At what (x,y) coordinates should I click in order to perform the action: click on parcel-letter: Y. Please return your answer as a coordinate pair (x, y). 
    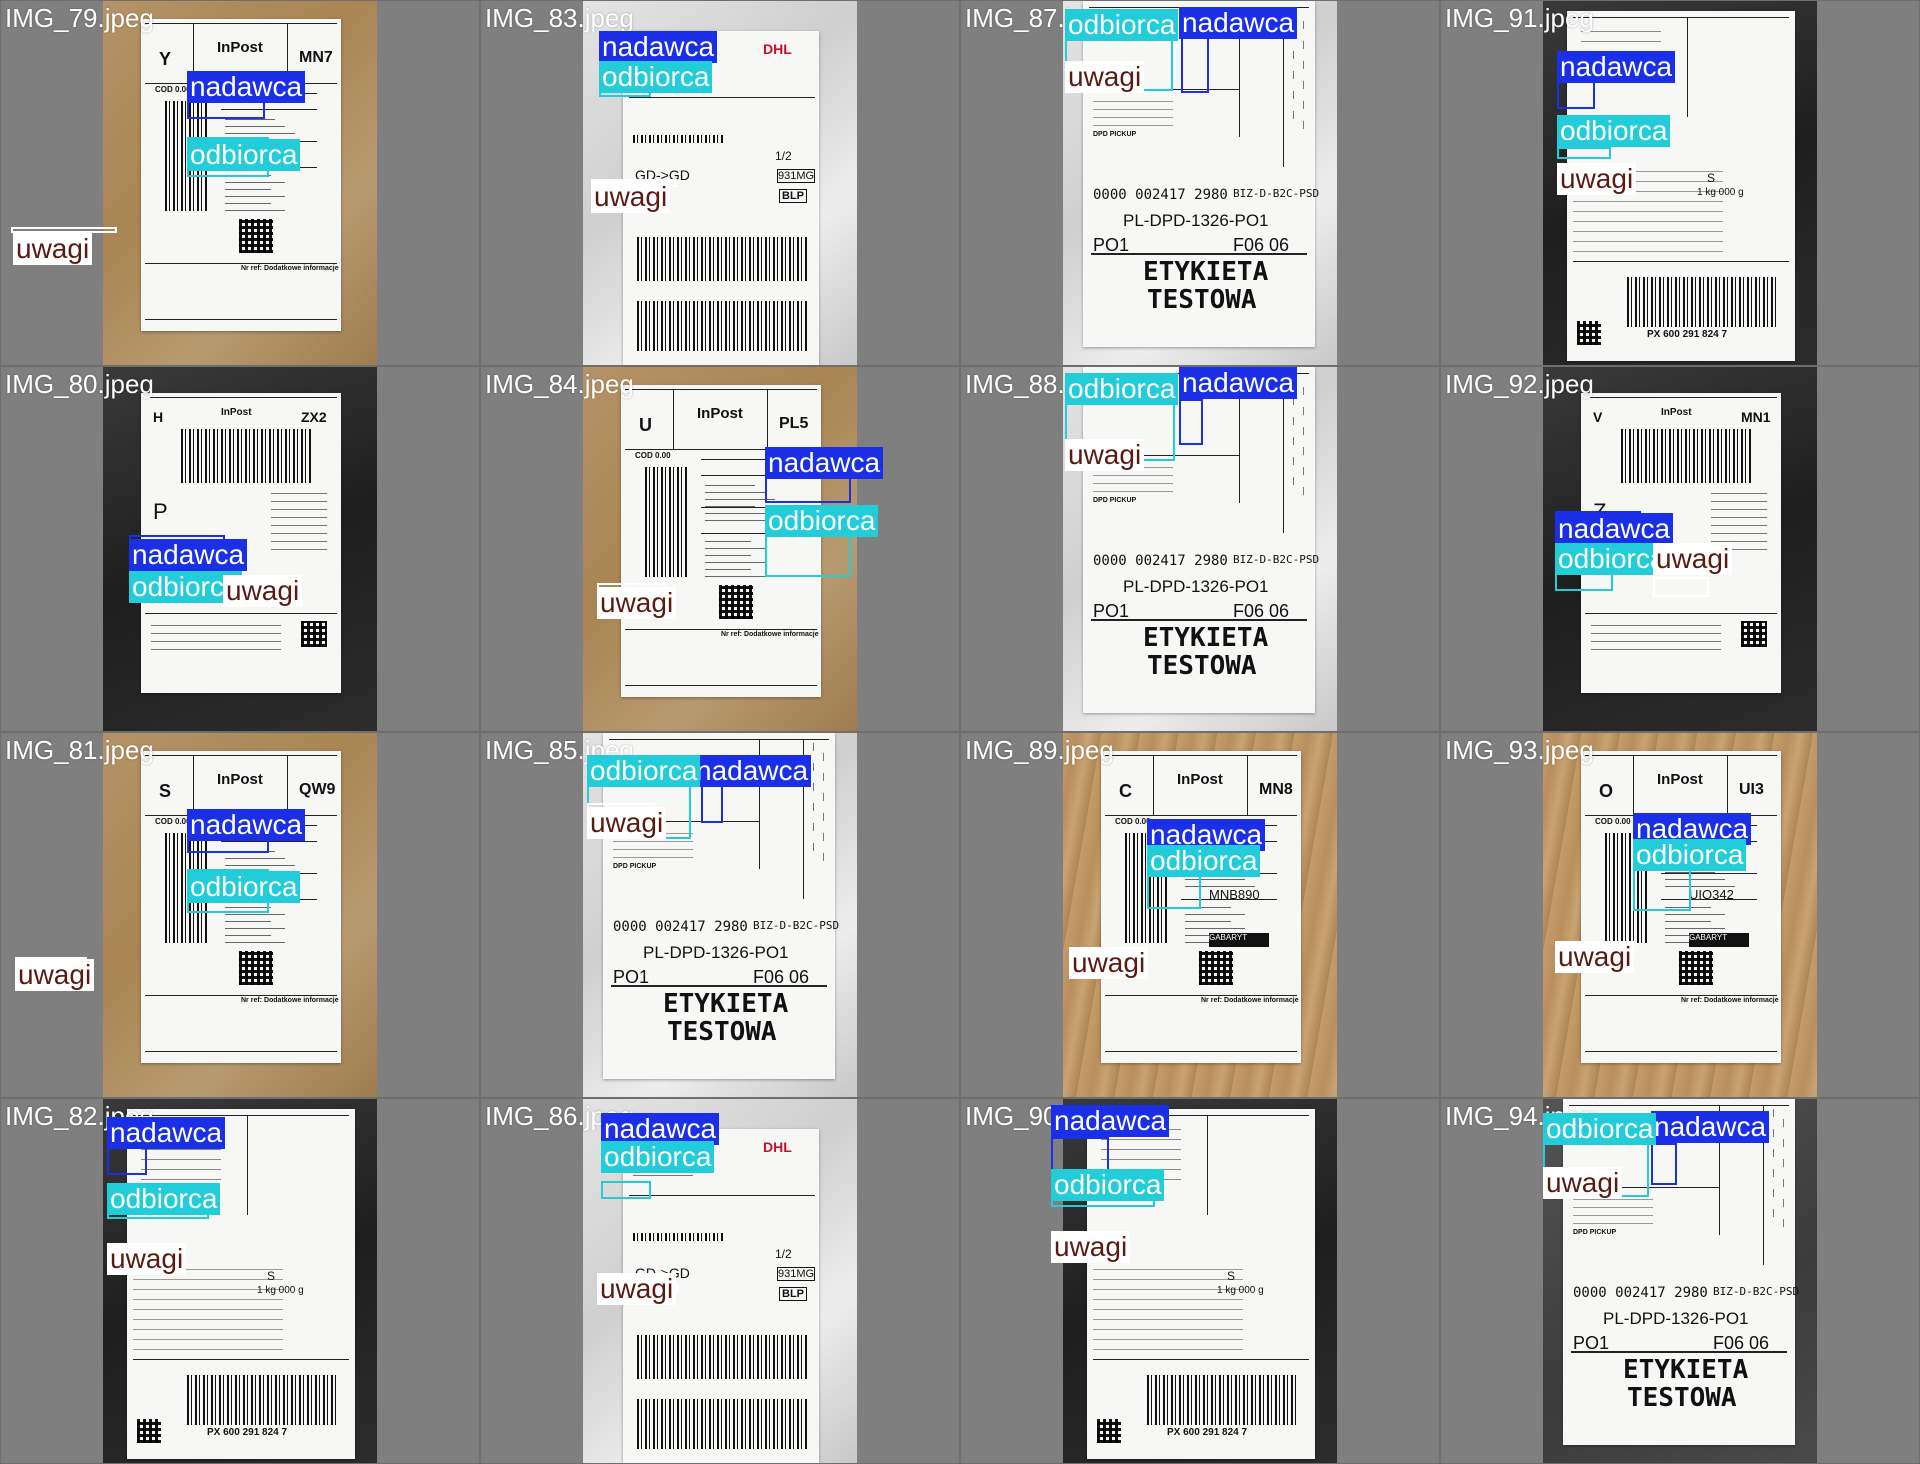
    Looking at the image, I should click on (165, 59).